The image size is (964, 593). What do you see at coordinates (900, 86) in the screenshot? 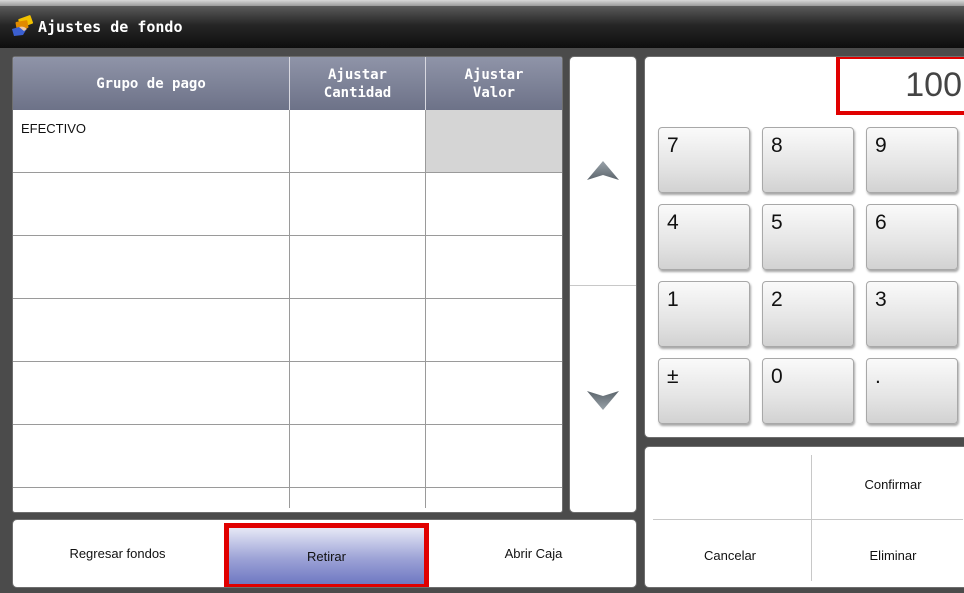
I see `amount-display: 100` at bounding box center [900, 86].